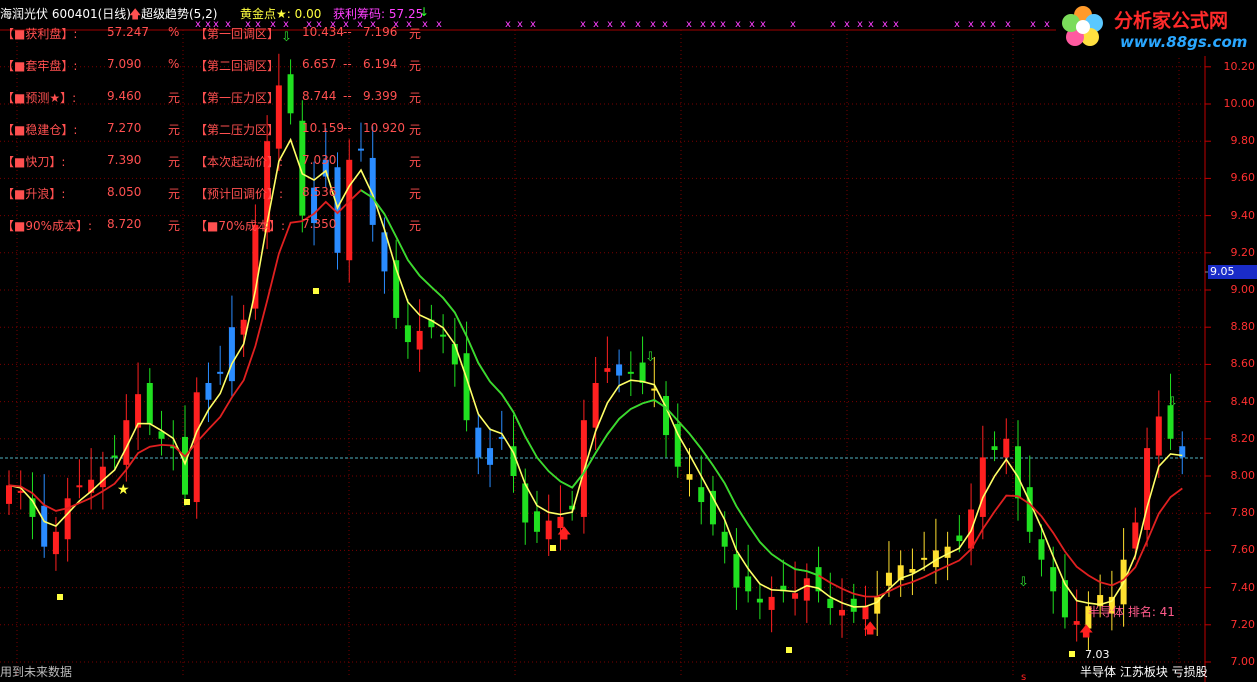  What do you see at coordinates (40, 66) in the screenshot?
I see `info-left-label: 【■套牢盘】:` at bounding box center [40, 66].